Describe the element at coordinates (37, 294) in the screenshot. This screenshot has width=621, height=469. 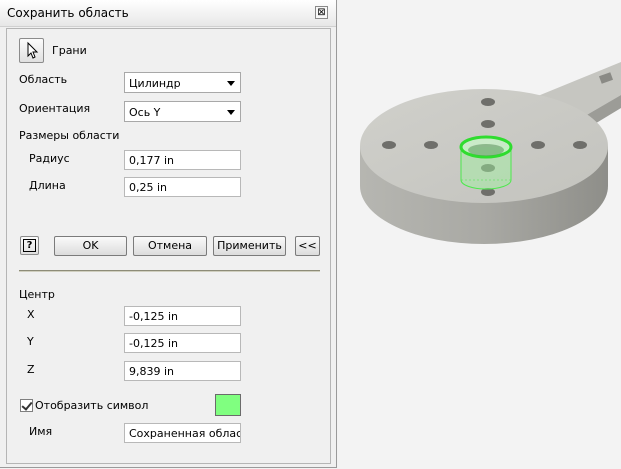
I see `center-label: Центр` at that location.